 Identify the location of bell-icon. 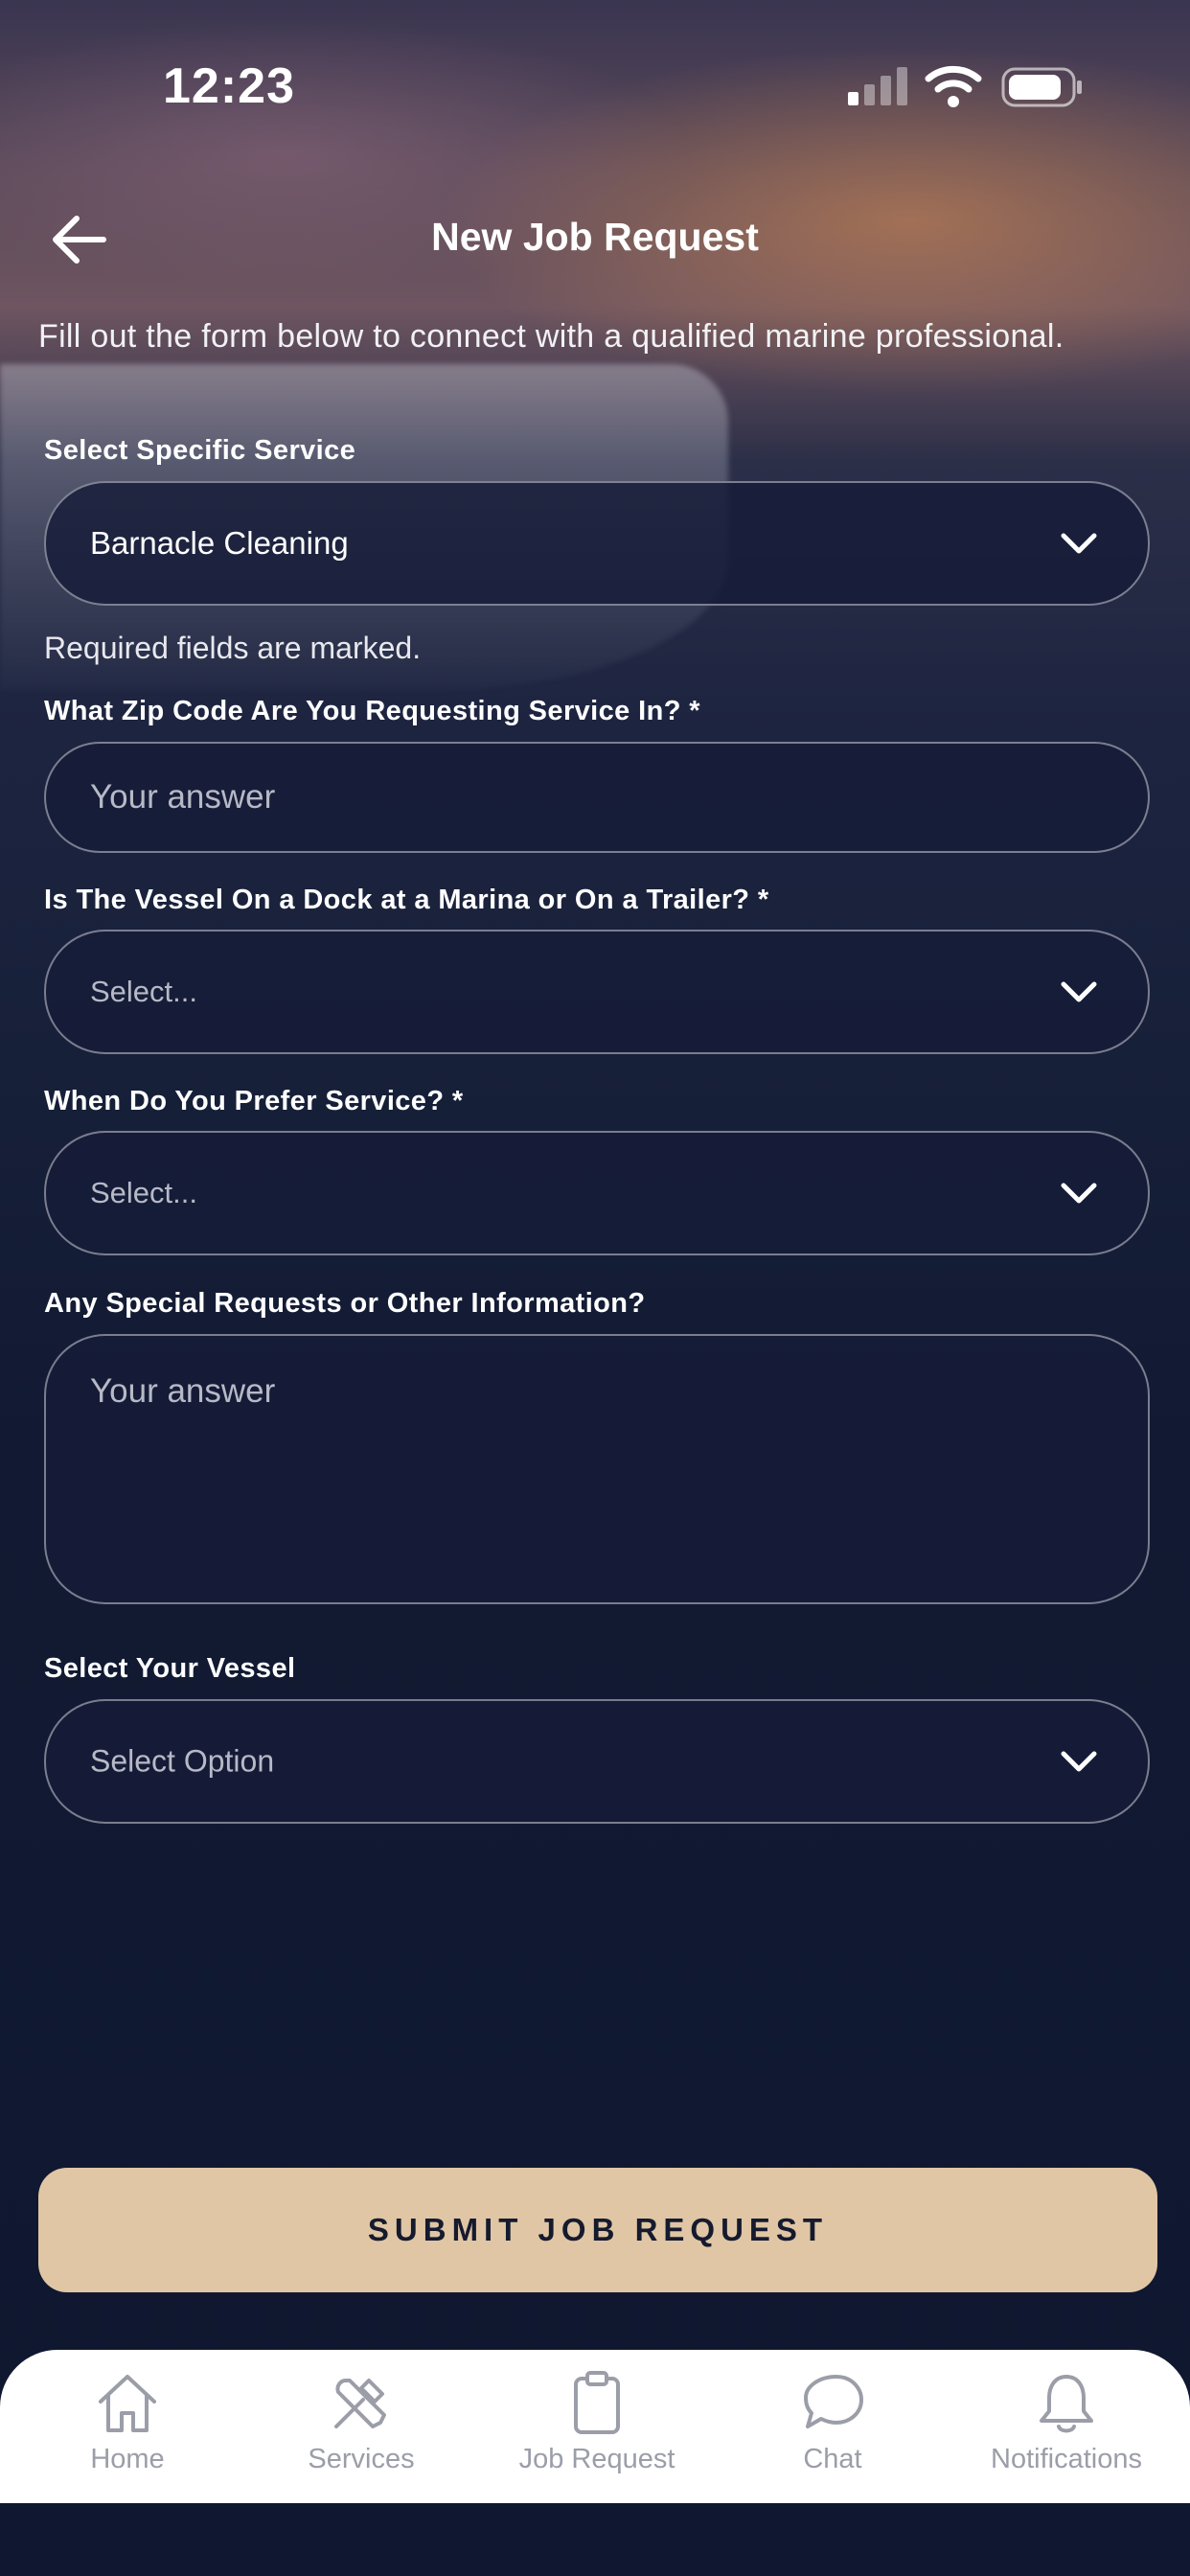
(1067, 2404).